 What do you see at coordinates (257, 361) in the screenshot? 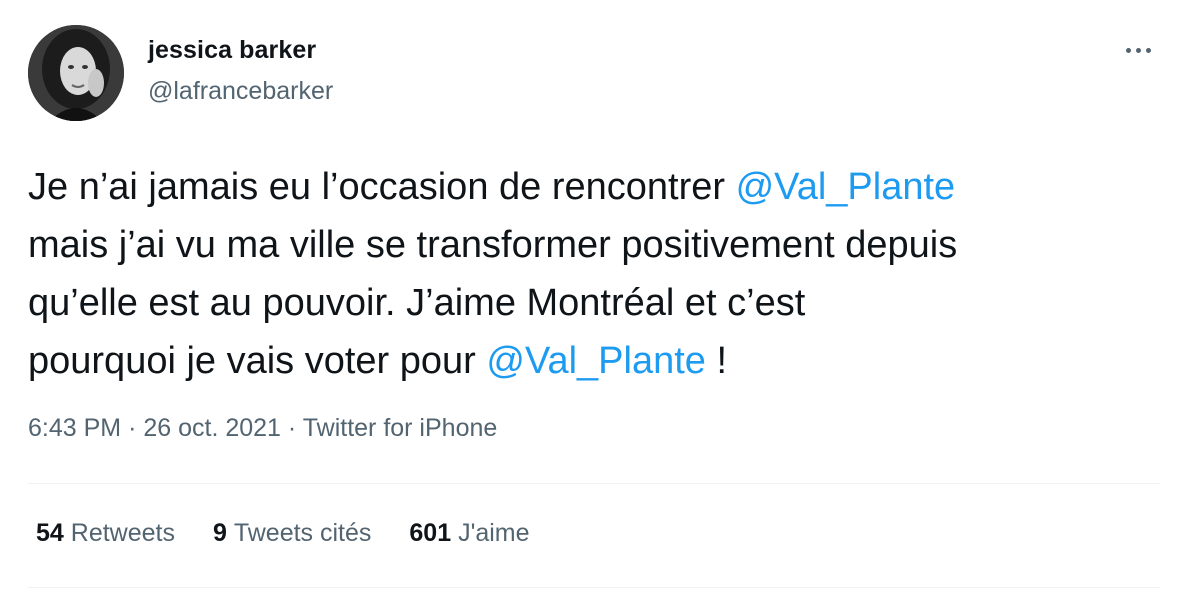
I see `tweet-text-segment: pourquoi je vais voter pour` at bounding box center [257, 361].